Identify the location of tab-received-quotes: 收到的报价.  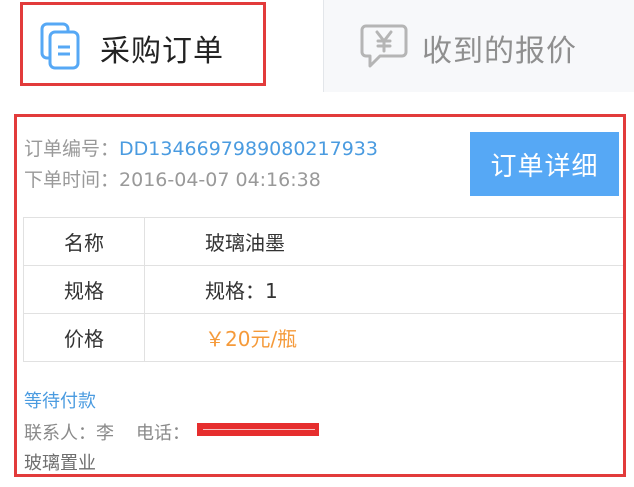
(478, 46).